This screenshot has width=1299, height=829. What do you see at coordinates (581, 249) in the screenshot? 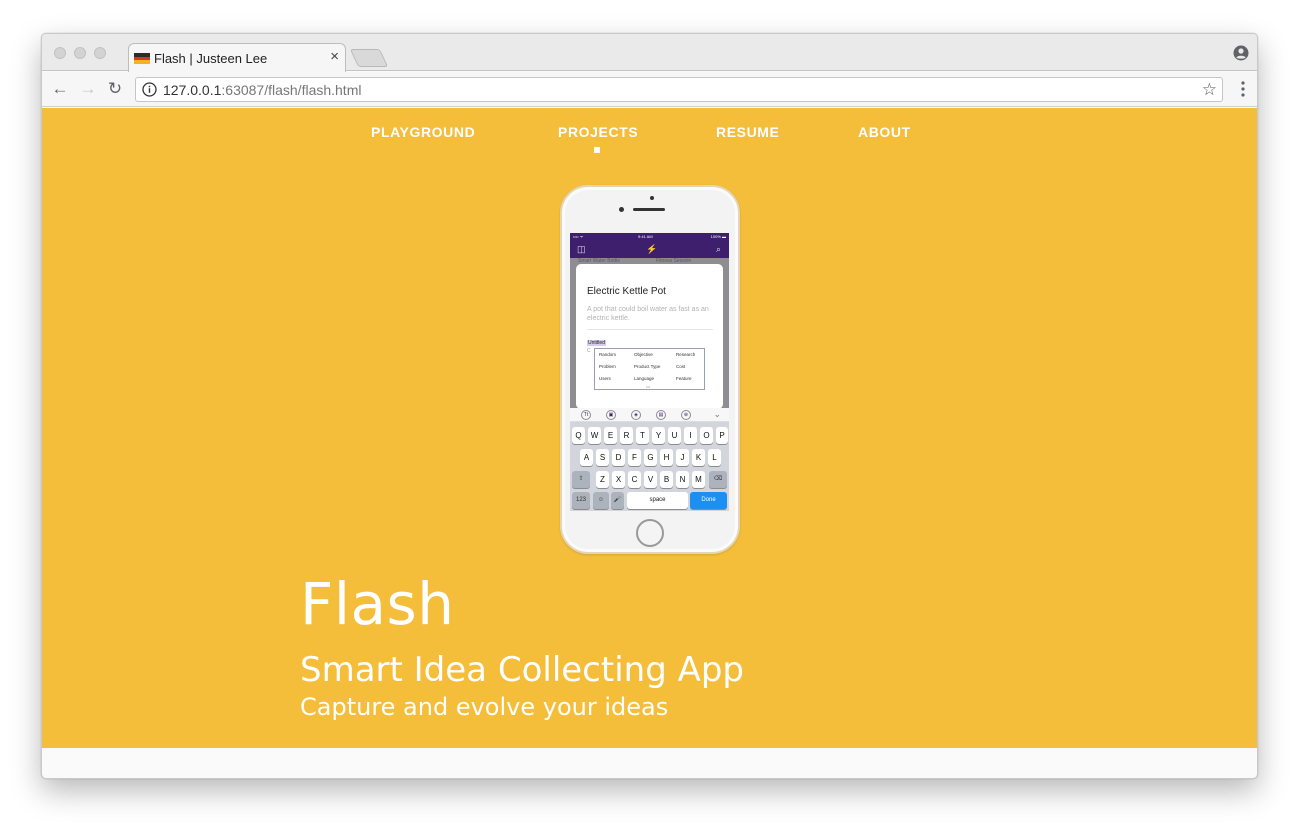
I see `notes-icon: ◫` at bounding box center [581, 249].